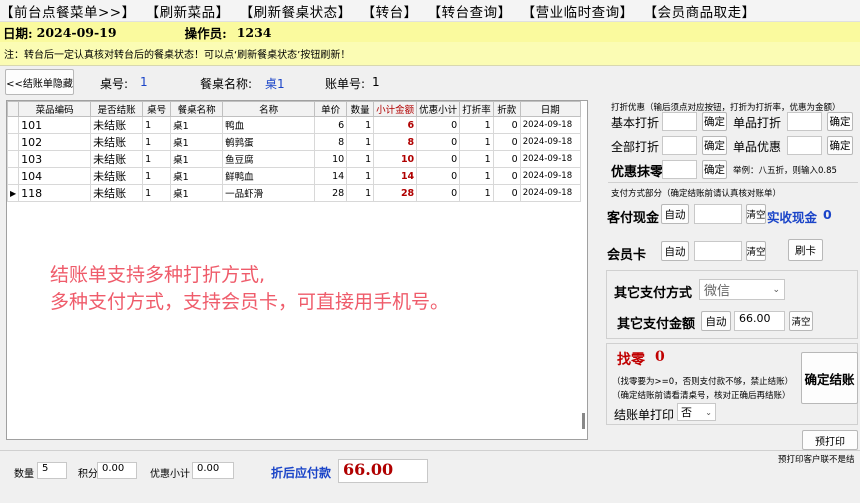 Image resolution: width=860 pixels, height=503 pixels. What do you see at coordinates (55, 125) in the screenshot?
I see `table-cell: 101` at bounding box center [55, 125].